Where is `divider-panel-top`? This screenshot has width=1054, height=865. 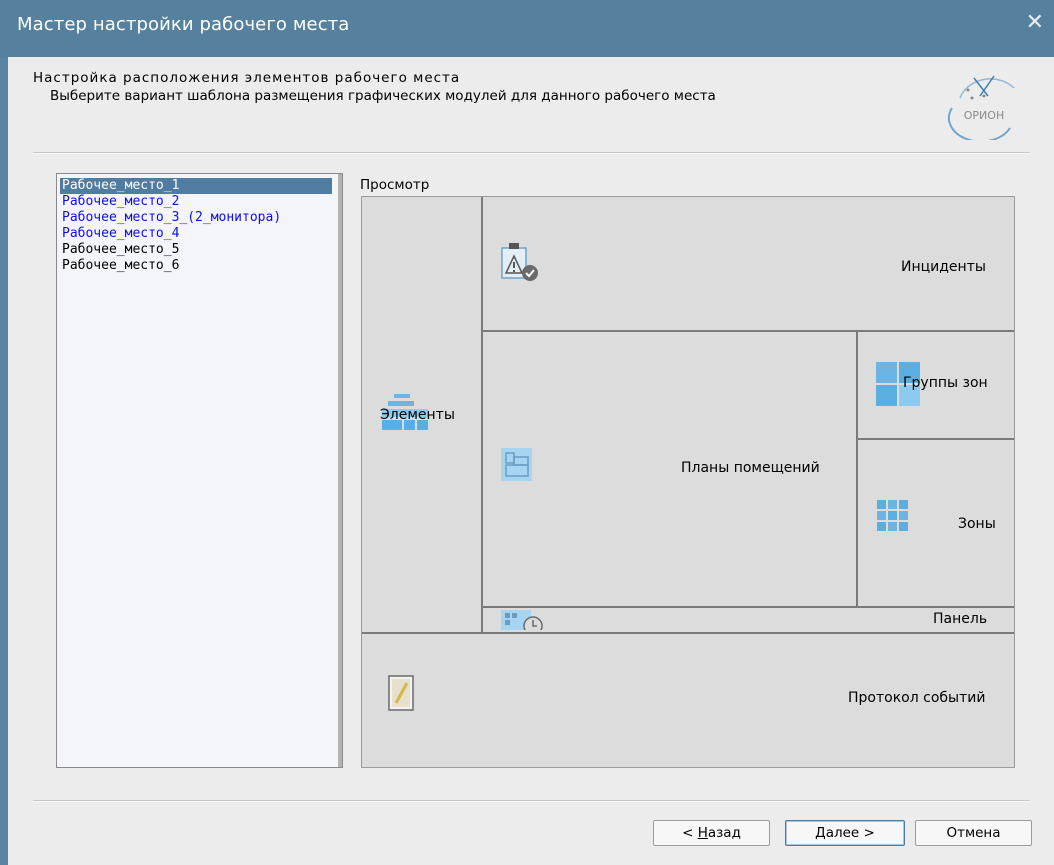 divider-panel-top is located at coordinates (747, 607).